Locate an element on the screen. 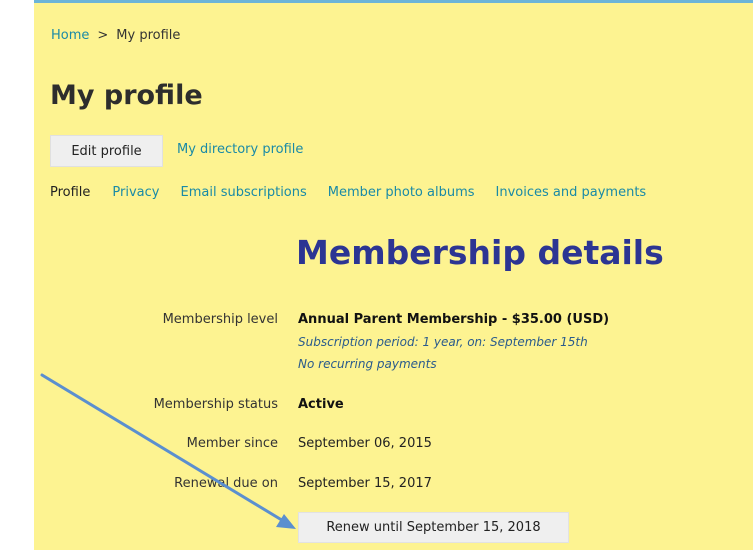 Image resolution: width=753 pixels, height=550 pixels. section-title: Membership details is located at coordinates (480, 252).